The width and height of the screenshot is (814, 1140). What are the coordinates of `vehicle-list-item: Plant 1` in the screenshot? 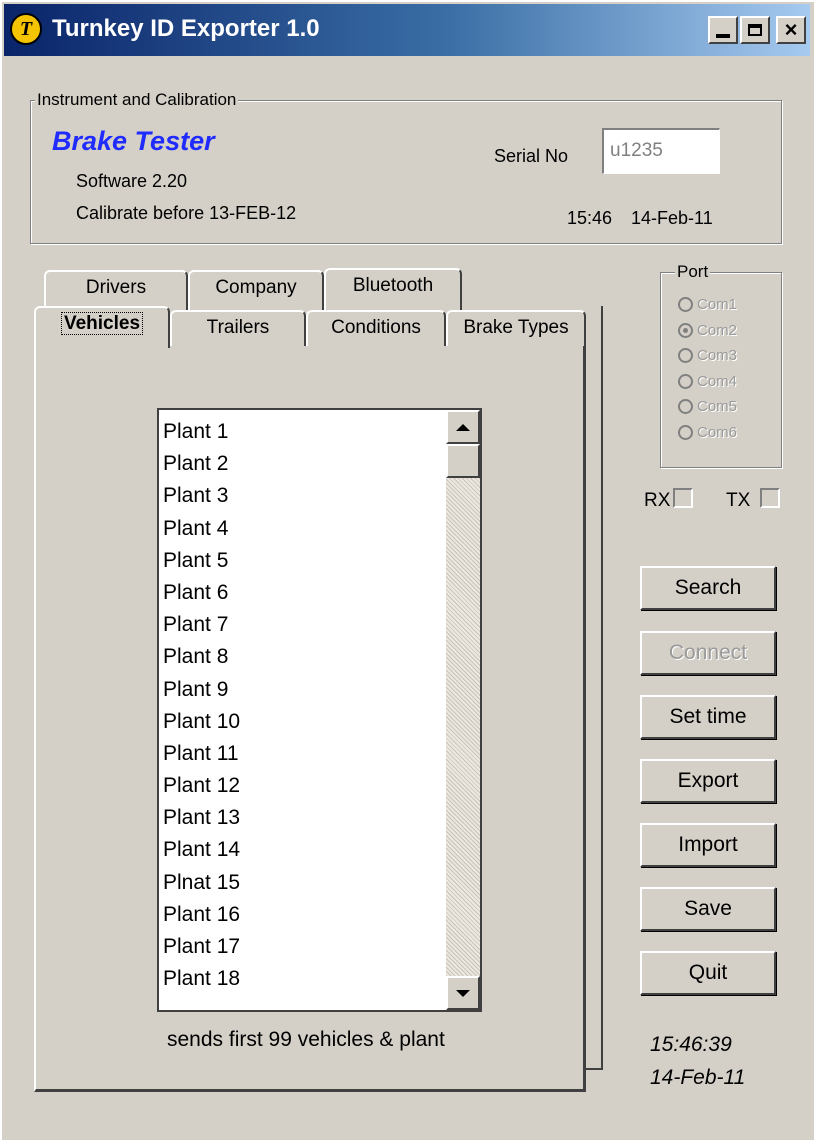 It's located at (201, 432).